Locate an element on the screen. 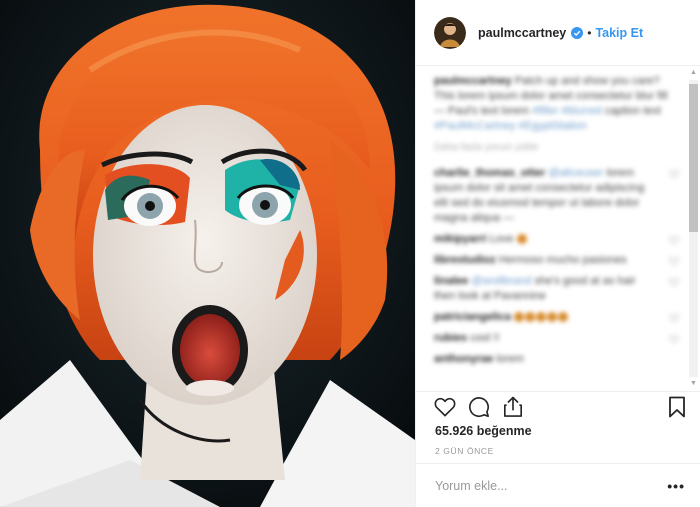 The height and width of the screenshot is (507, 700). like-button is located at coordinates (445, 407).